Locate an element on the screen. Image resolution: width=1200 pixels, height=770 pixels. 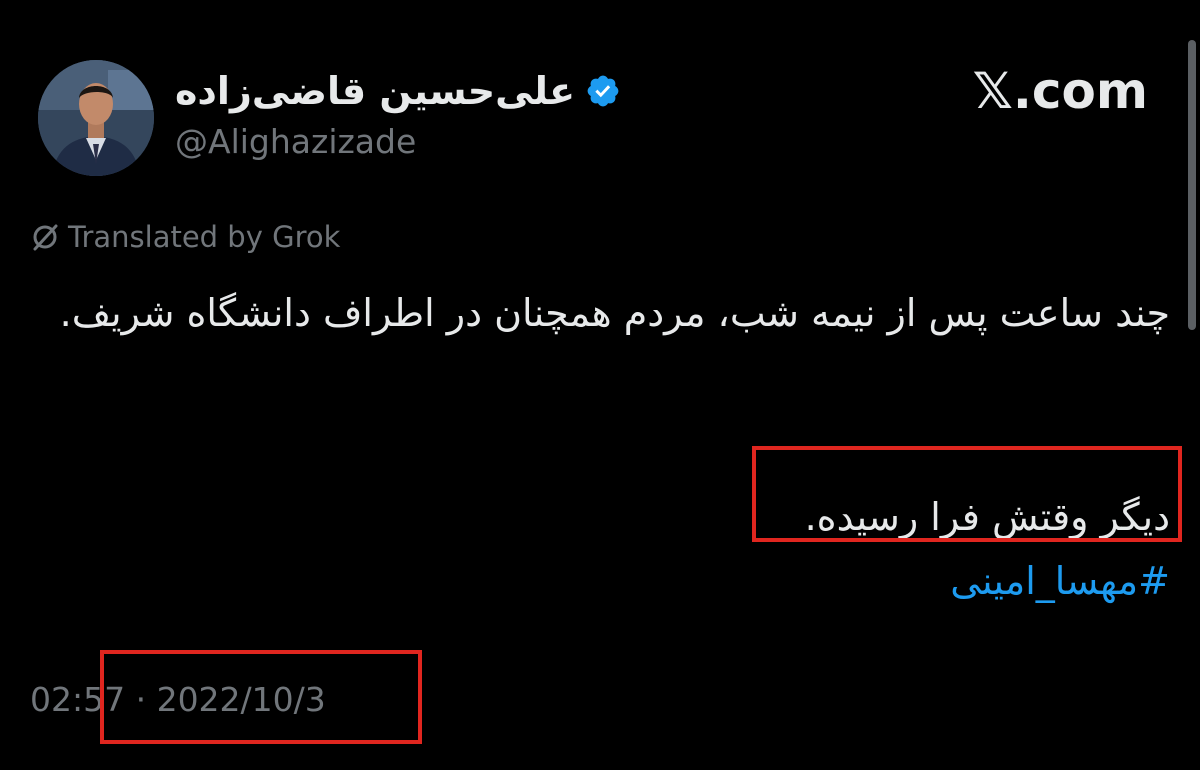
author-avatar is located at coordinates (96, 118).